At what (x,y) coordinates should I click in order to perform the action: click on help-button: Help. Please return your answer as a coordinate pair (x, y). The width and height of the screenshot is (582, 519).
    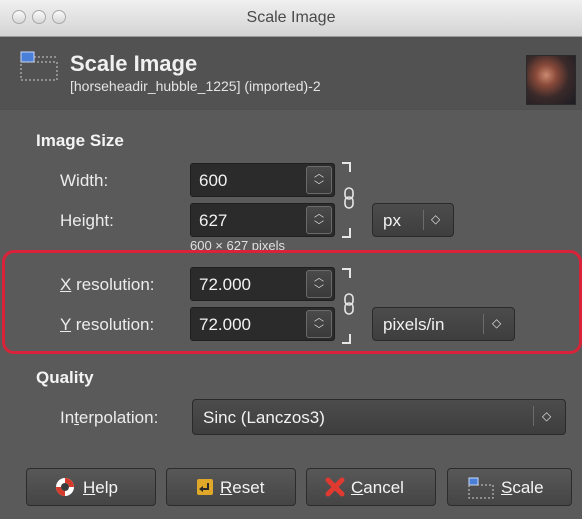
    Looking at the image, I should click on (91, 487).